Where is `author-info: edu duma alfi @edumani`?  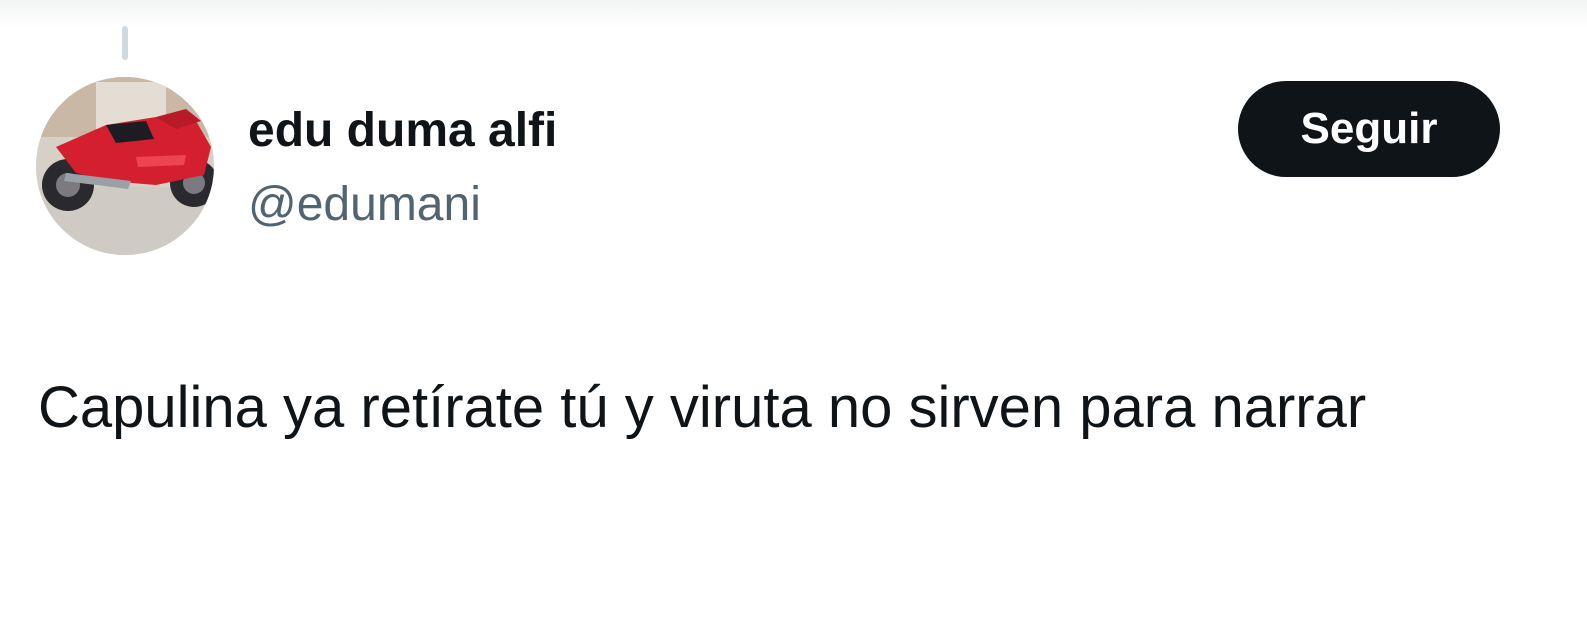
author-info: edu duma alfi @edumani is located at coordinates (402, 168).